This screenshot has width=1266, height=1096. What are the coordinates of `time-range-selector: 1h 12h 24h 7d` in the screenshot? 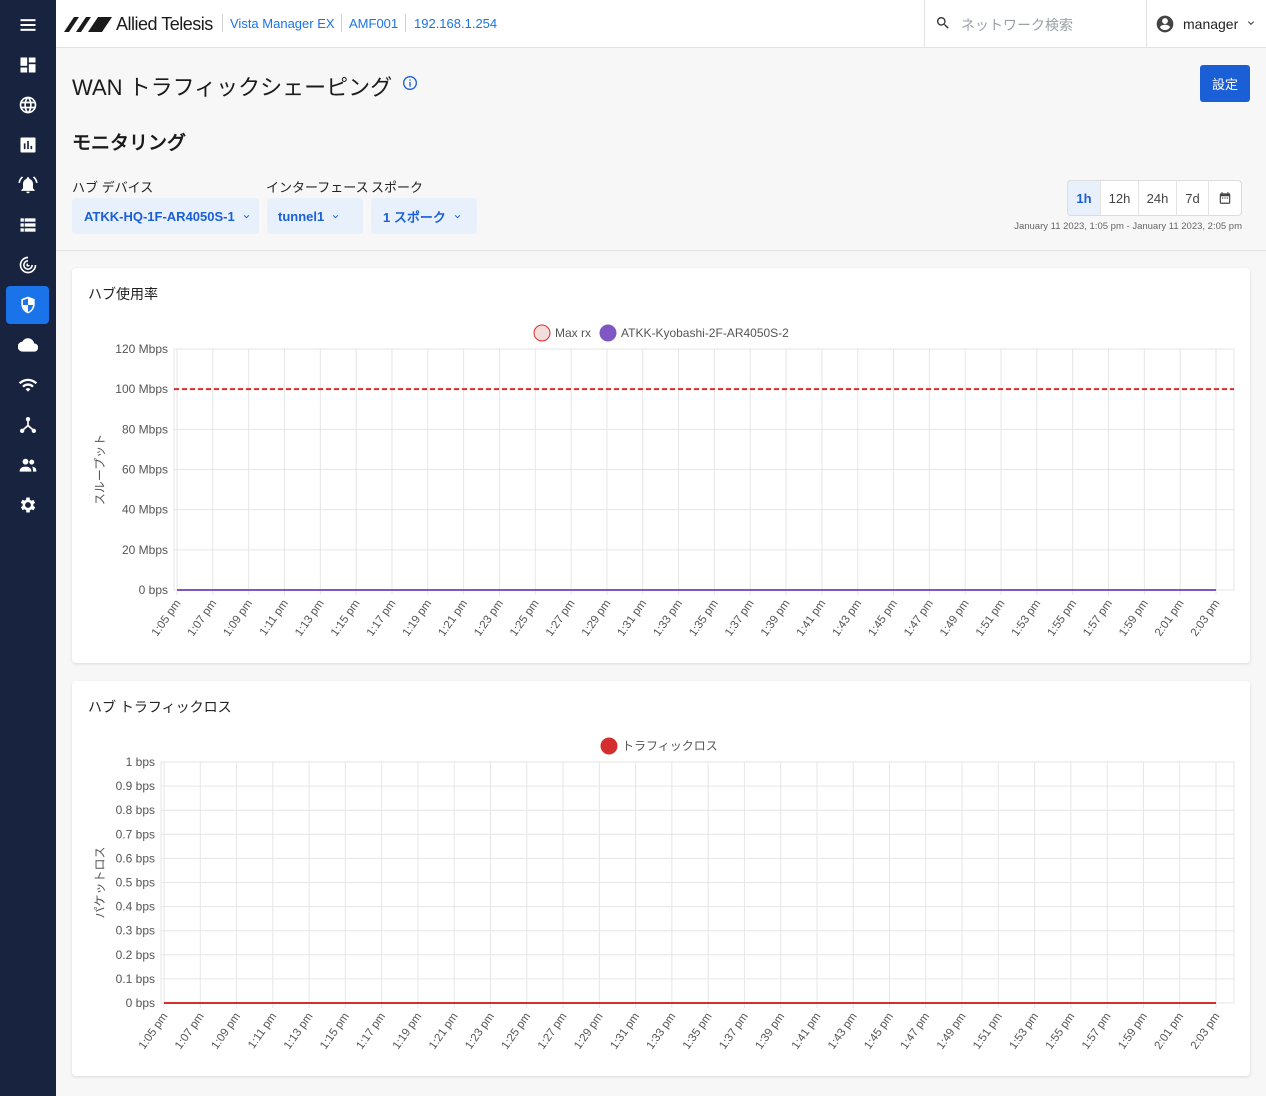 It's located at (1154, 198).